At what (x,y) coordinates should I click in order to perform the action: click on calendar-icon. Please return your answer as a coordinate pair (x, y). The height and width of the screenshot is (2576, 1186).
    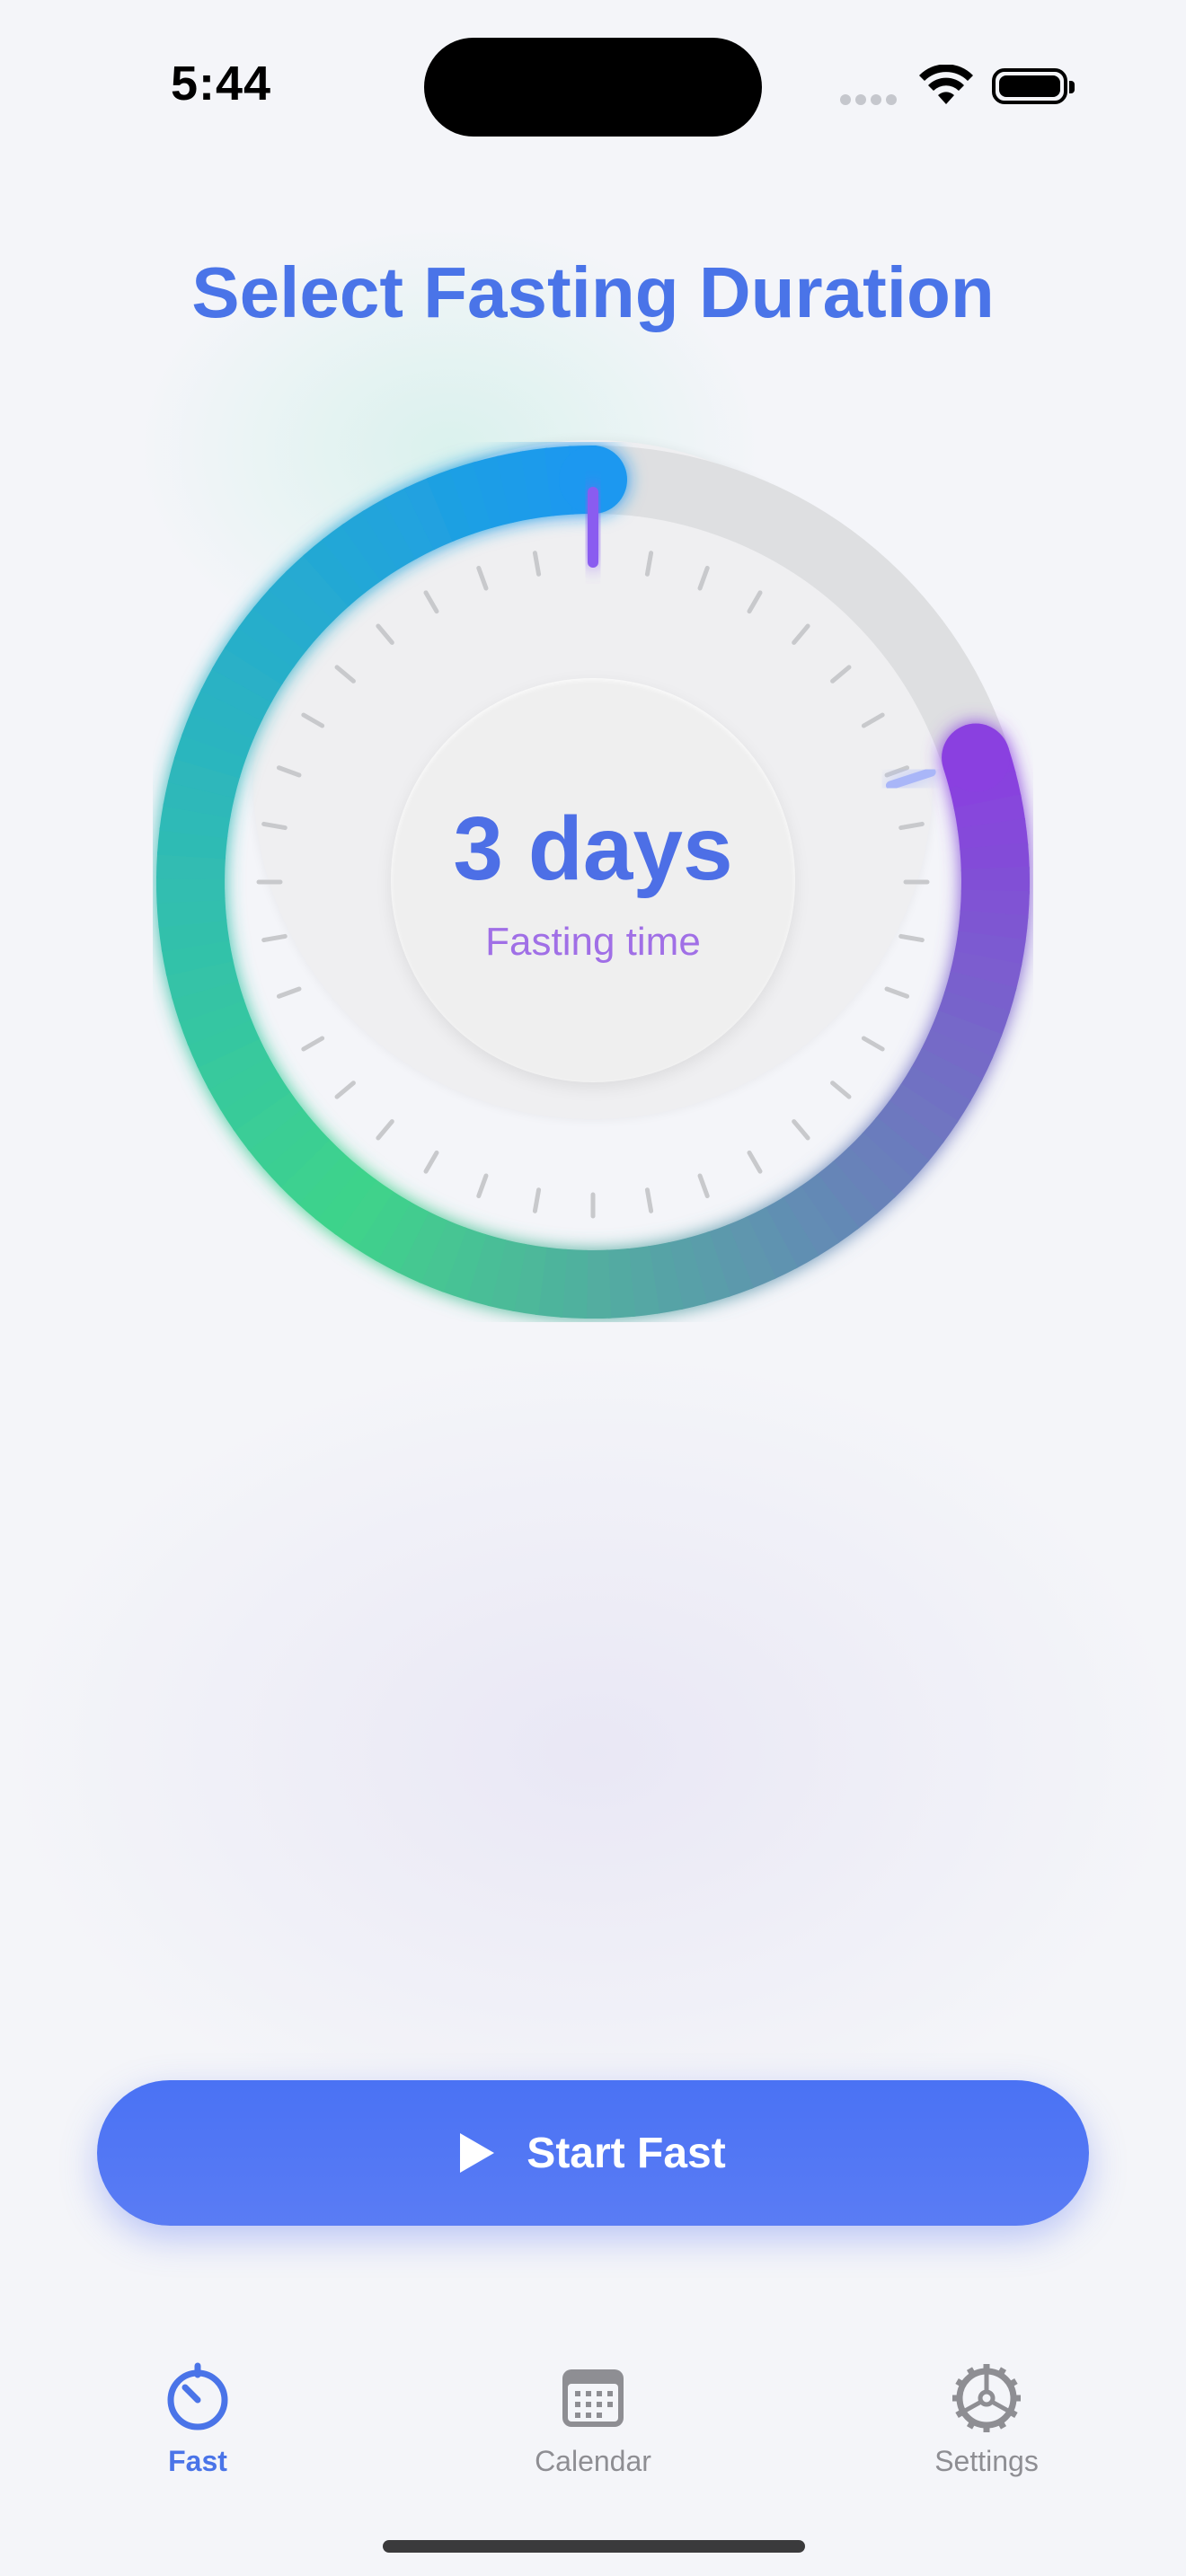
    Looking at the image, I should click on (593, 2398).